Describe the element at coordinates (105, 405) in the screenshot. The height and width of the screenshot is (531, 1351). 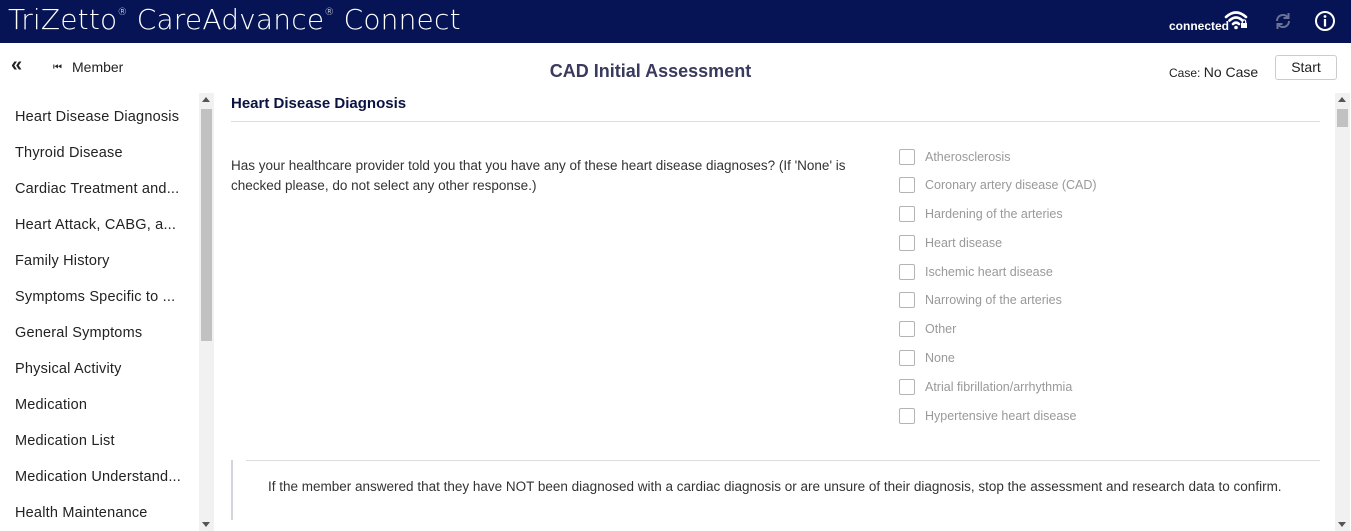
I see `sidebar-item-medication: Medication` at that location.